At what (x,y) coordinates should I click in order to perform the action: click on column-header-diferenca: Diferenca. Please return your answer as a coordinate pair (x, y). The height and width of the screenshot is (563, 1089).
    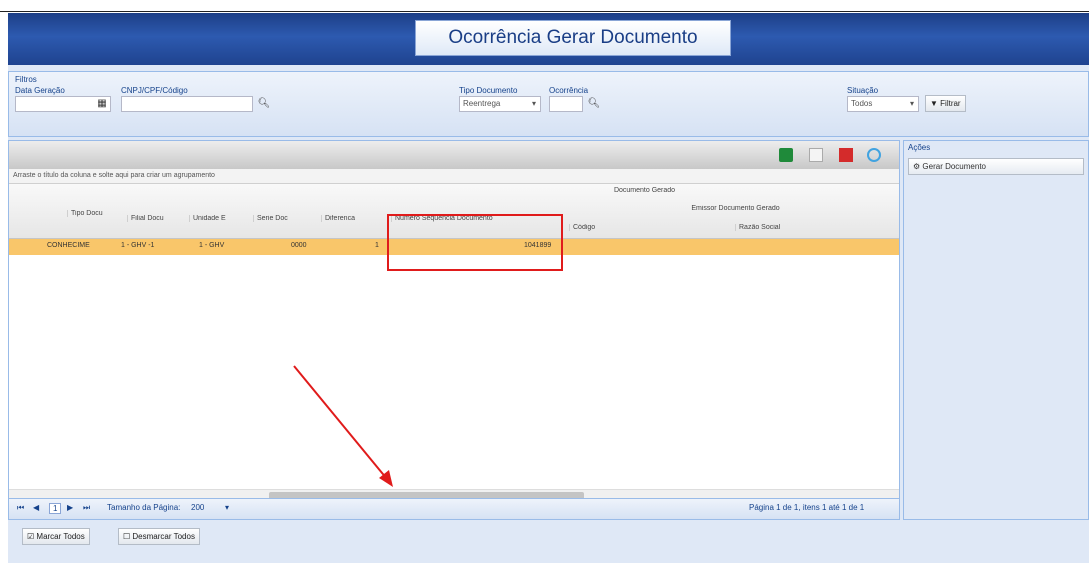
    Looking at the image, I should click on (352, 218).